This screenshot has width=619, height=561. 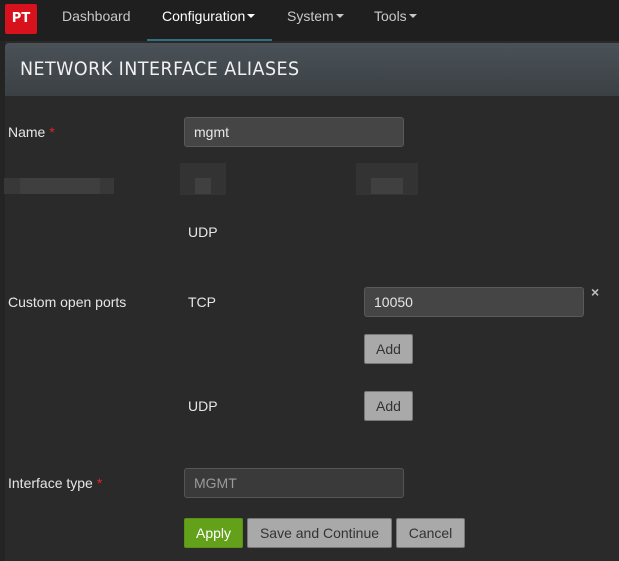 I want to click on remove-port-icon: ×, so click(x=595, y=292).